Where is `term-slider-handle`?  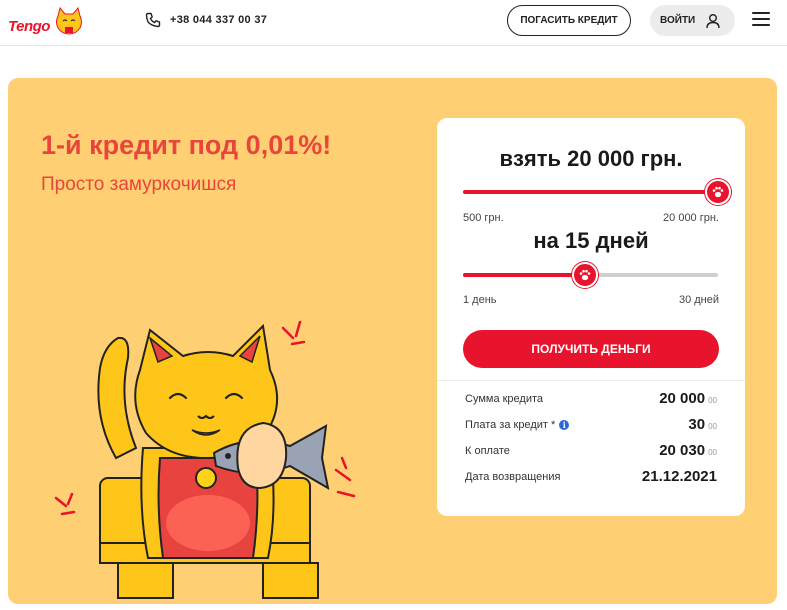
term-slider-handle is located at coordinates (585, 275).